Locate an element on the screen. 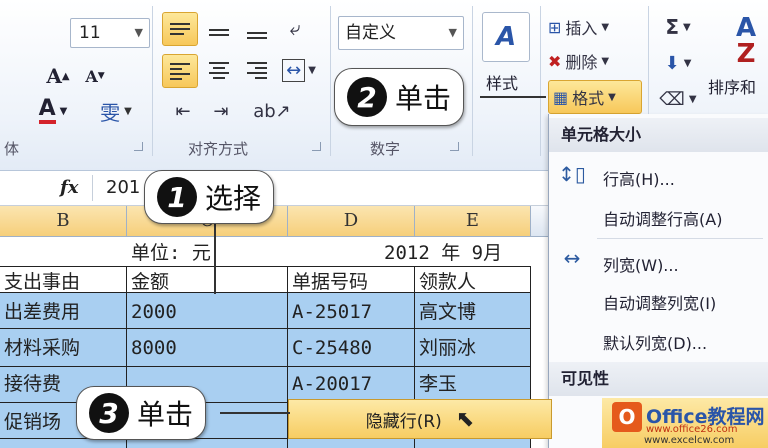  callout-step-3: 3 单击 is located at coordinates (141, 413).